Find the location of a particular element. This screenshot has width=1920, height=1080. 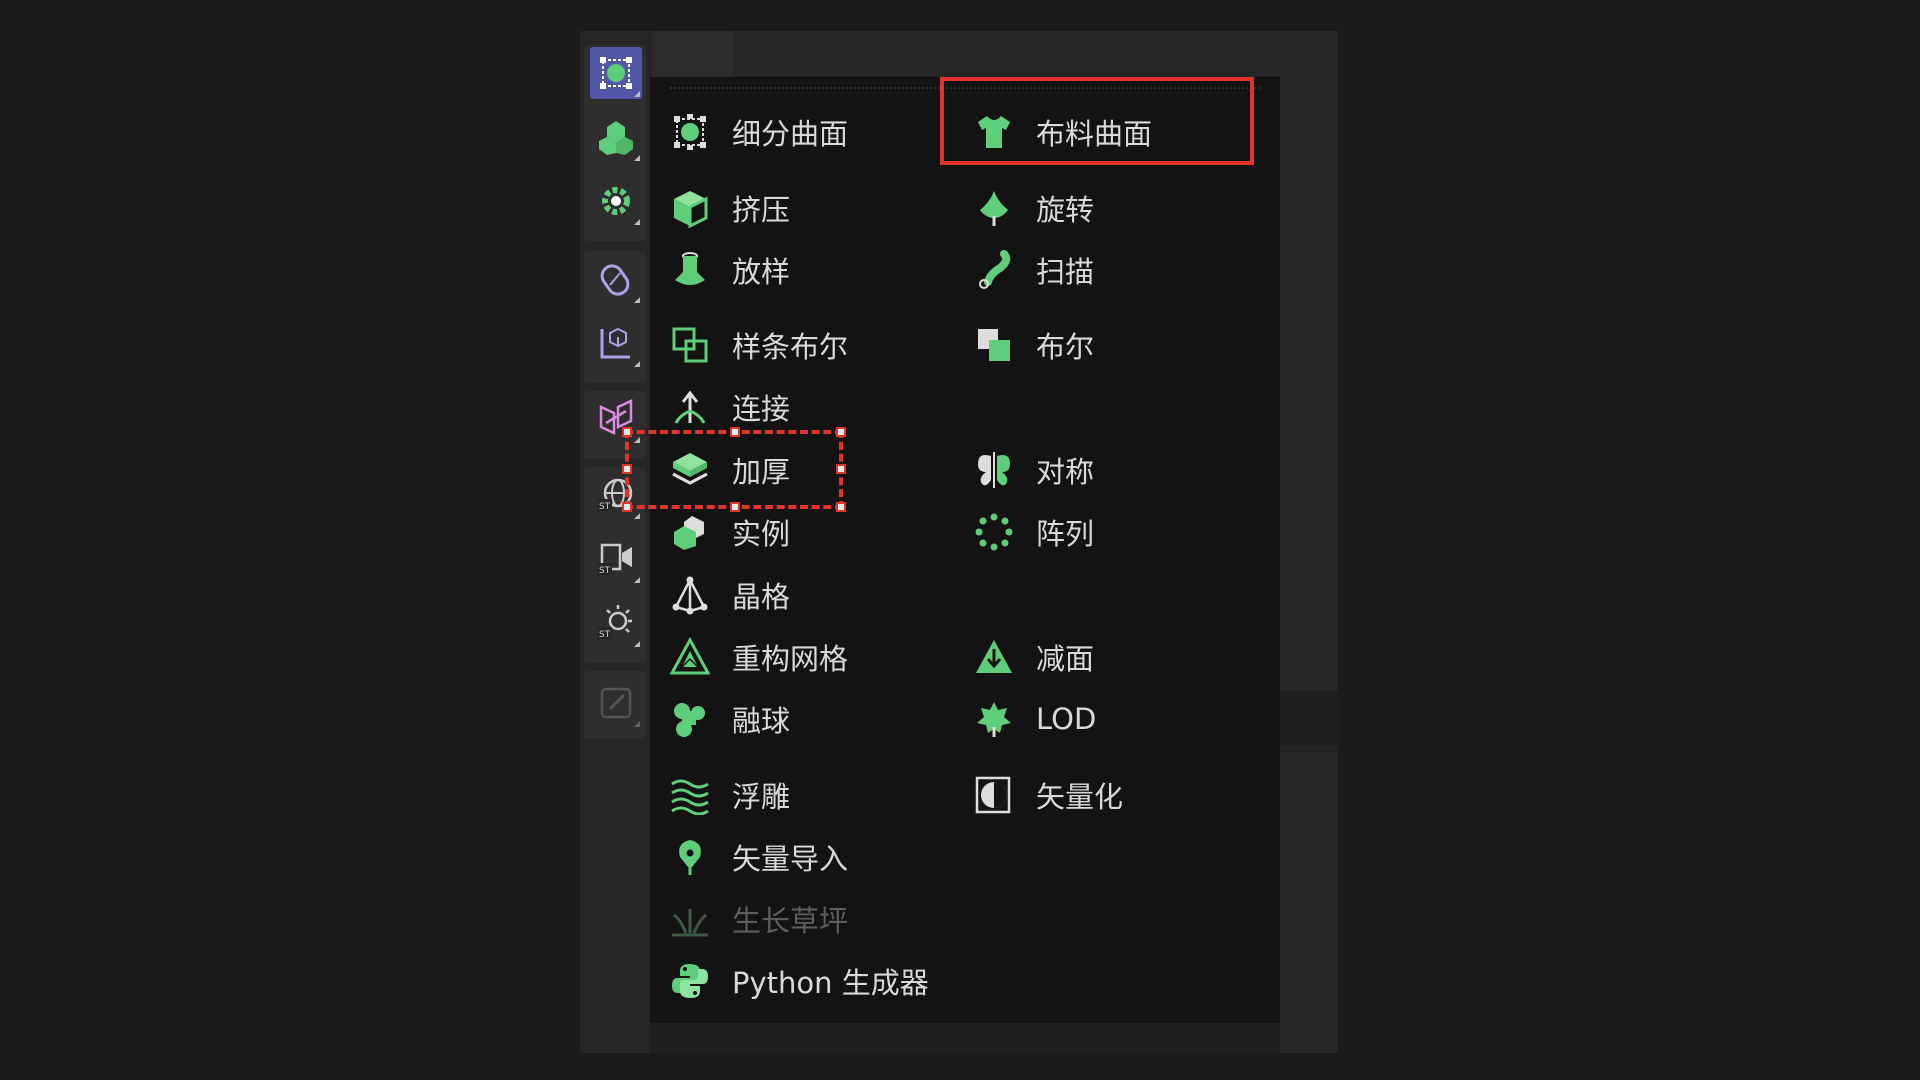

menu-item-label: 实例 is located at coordinates (761, 534).